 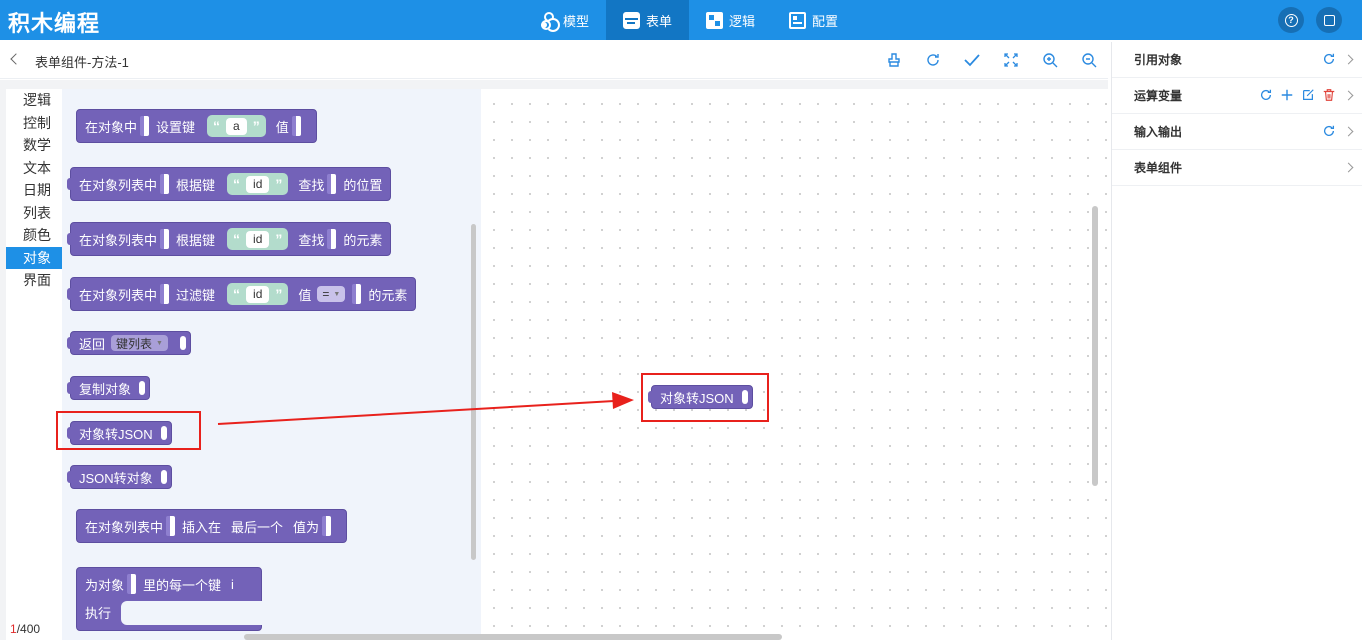 I want to click on zoom-in-button, so click(x=1050, y=60).